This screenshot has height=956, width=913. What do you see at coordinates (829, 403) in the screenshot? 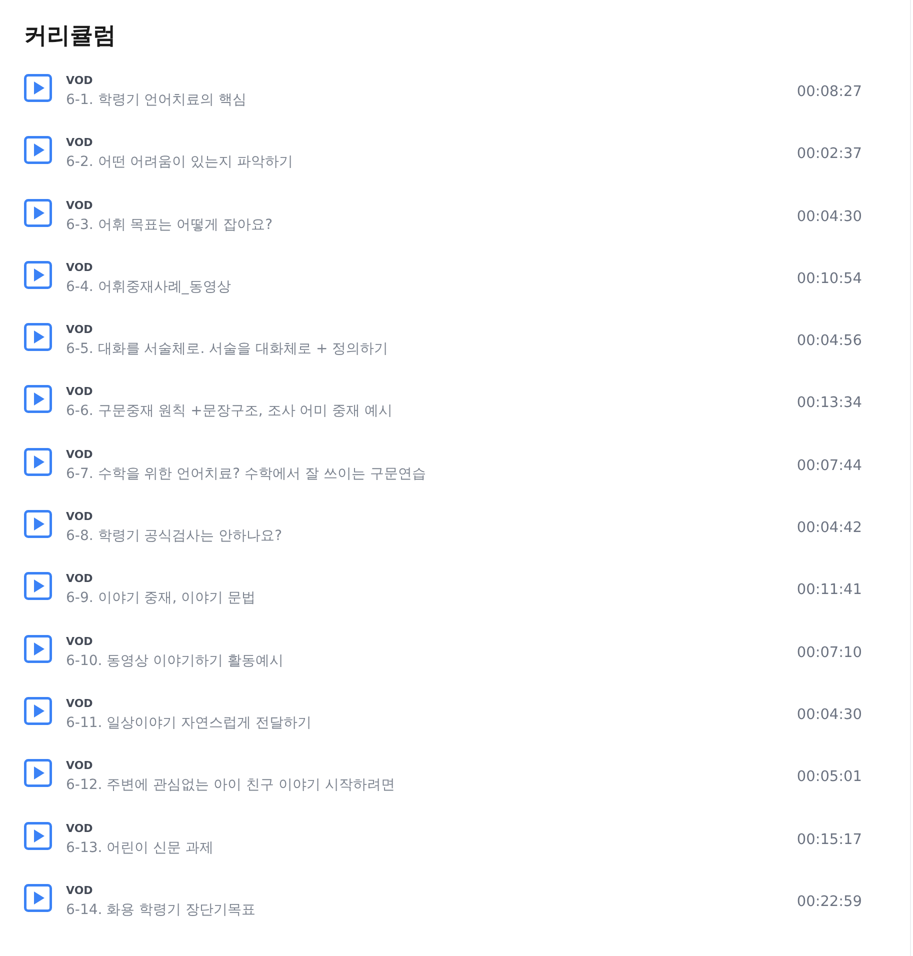
I see `lesson-duration: 00:13:34` at bounding box center [829, 403].